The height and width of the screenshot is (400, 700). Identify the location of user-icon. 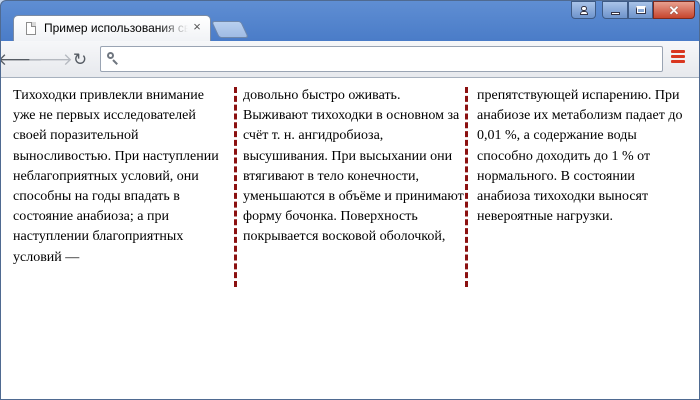
(583, 10).